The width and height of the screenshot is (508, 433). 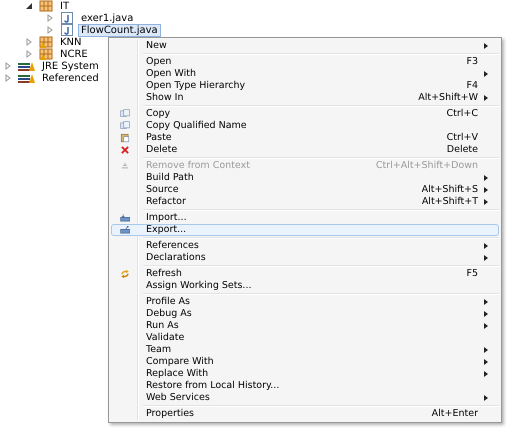 What do you see at coordinates (305, 258) in the screenshot?
I see `menu-item: Declarations` at bounding box center [305, 258].